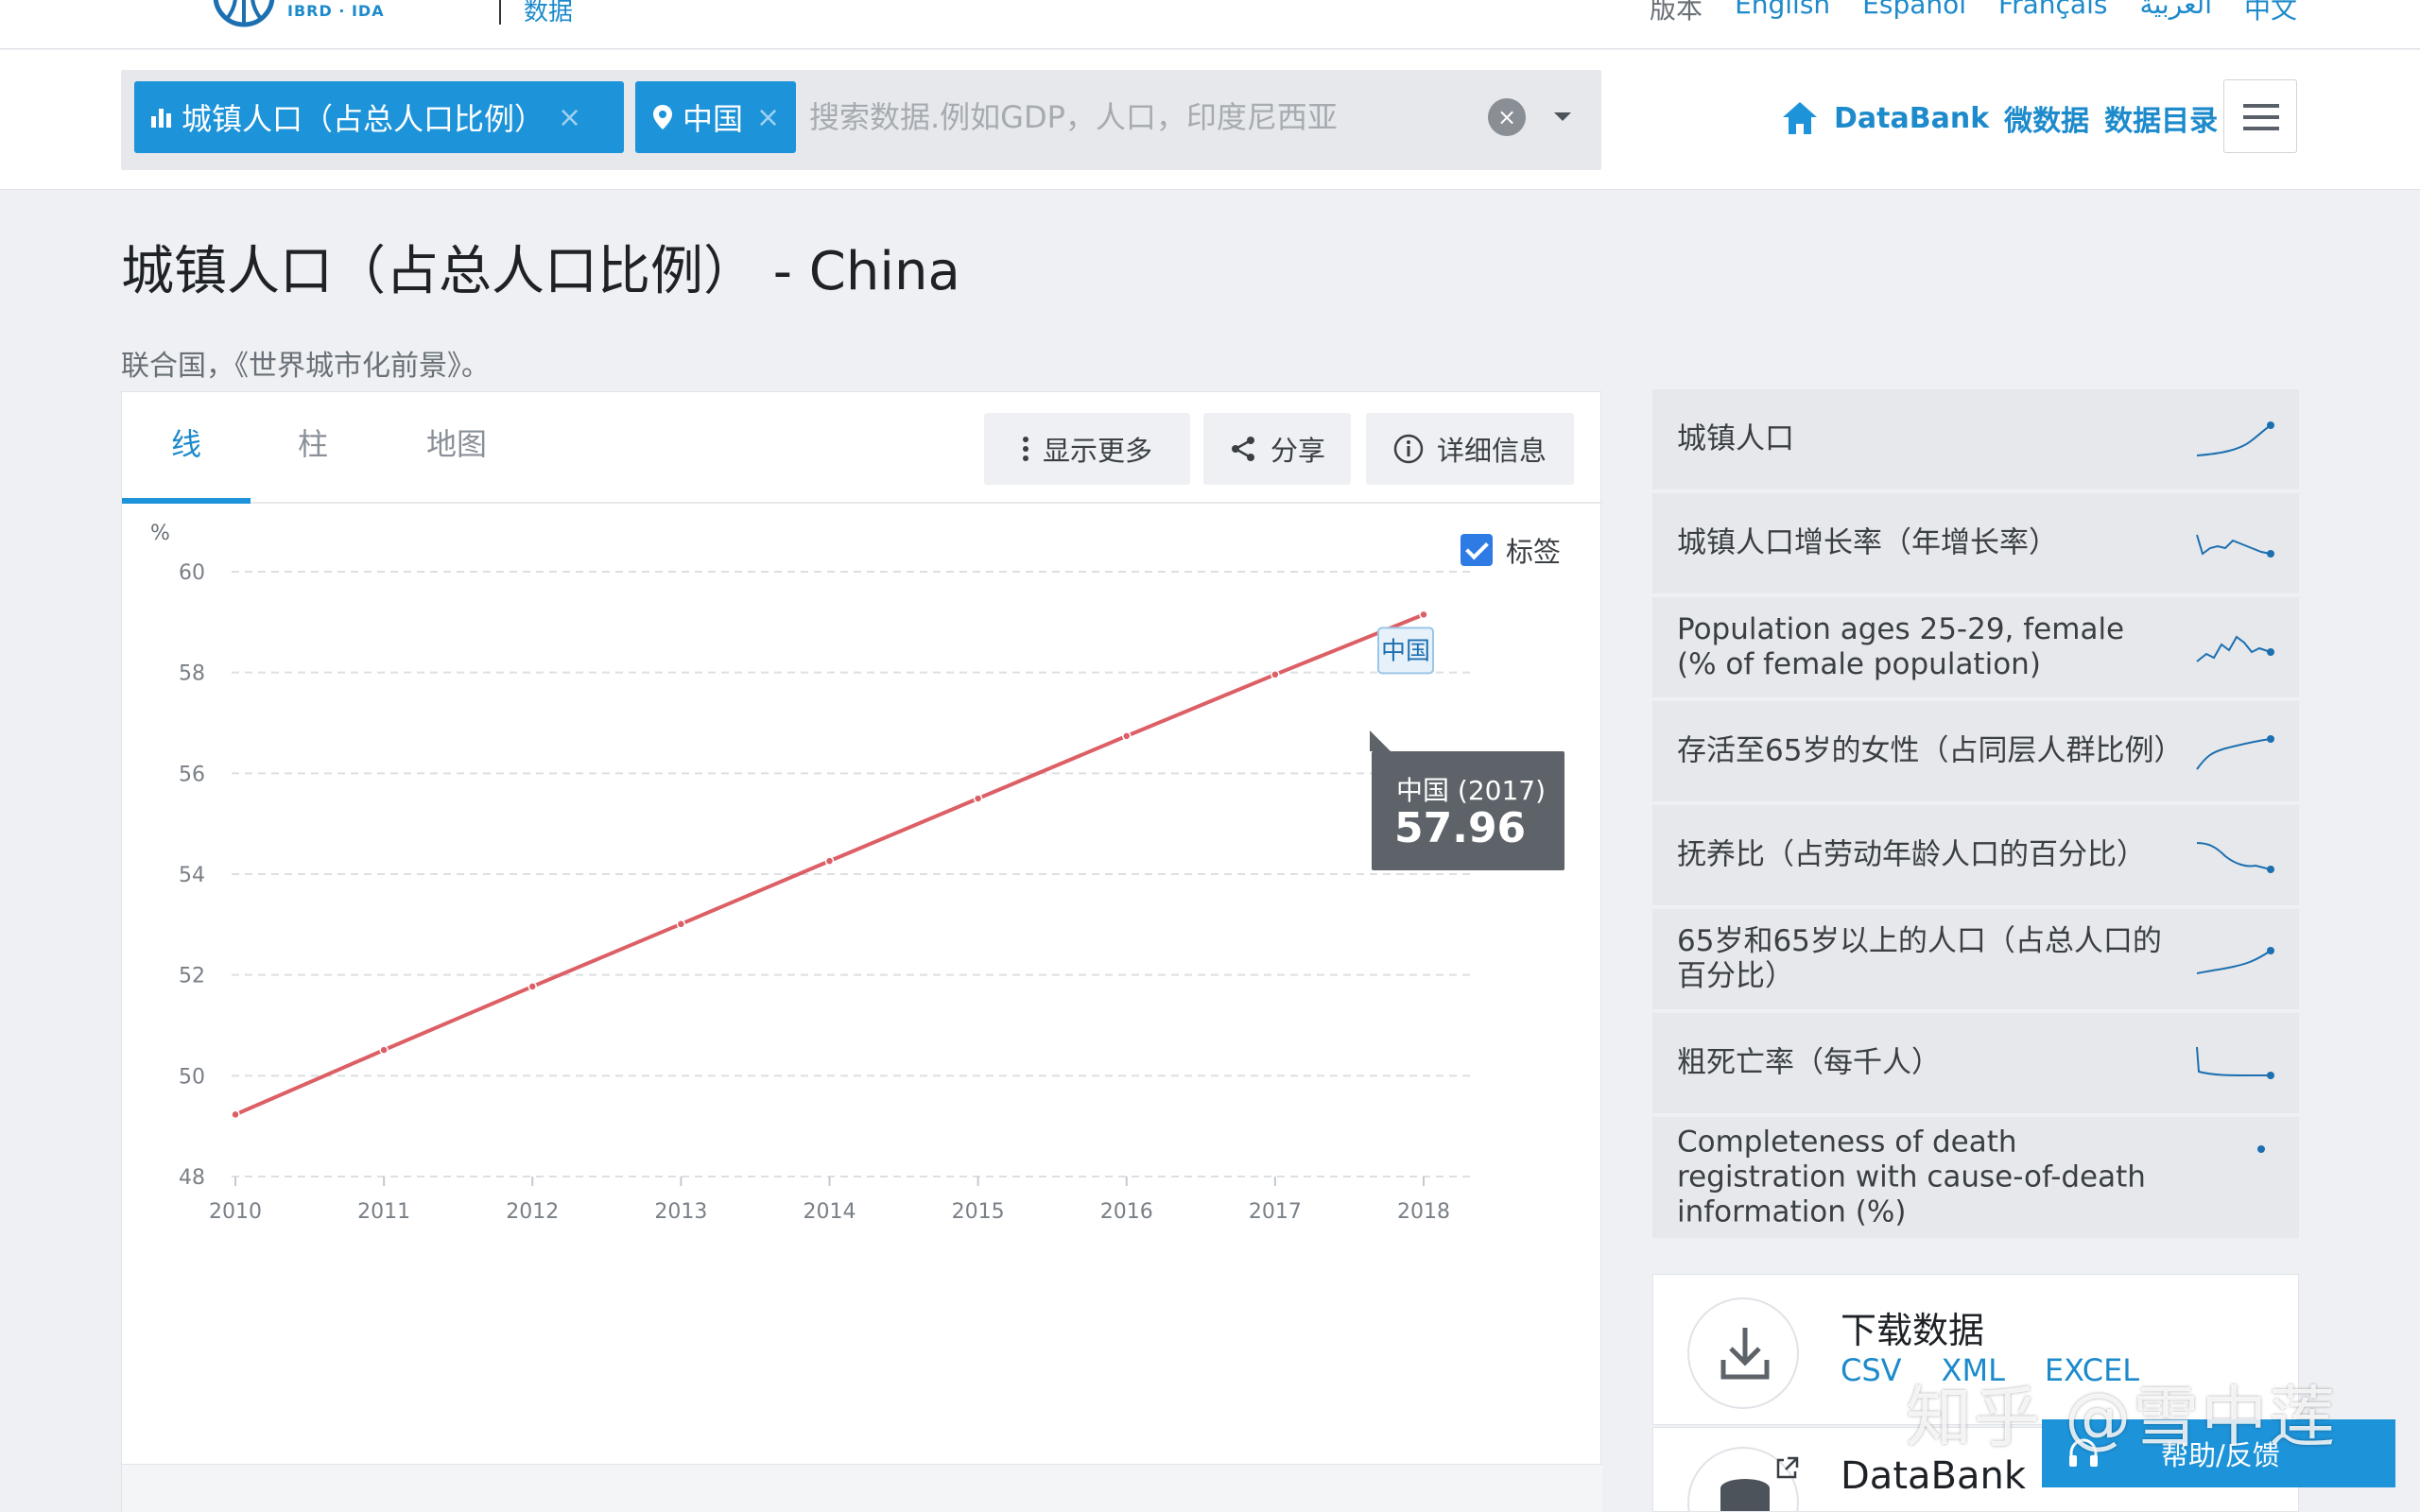  I want to click on language-spanish: Español, so click(1914, 13).